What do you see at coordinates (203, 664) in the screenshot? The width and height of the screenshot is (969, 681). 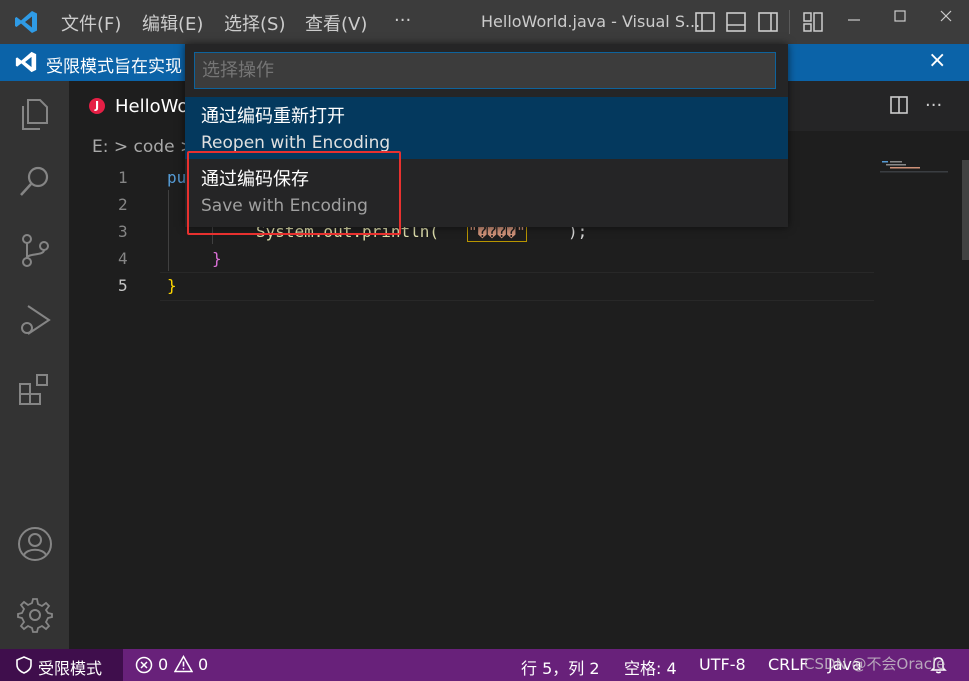 I see `status-warning-count: 0` at bounding box center [203, 664].